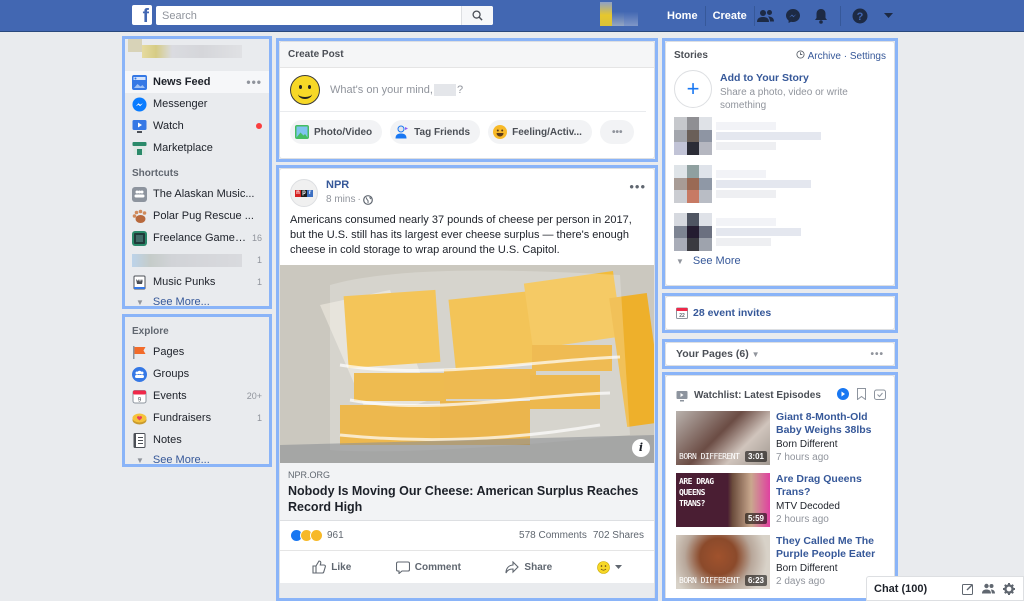  I want to click on nav-links: Home Create, so click(707, 16).